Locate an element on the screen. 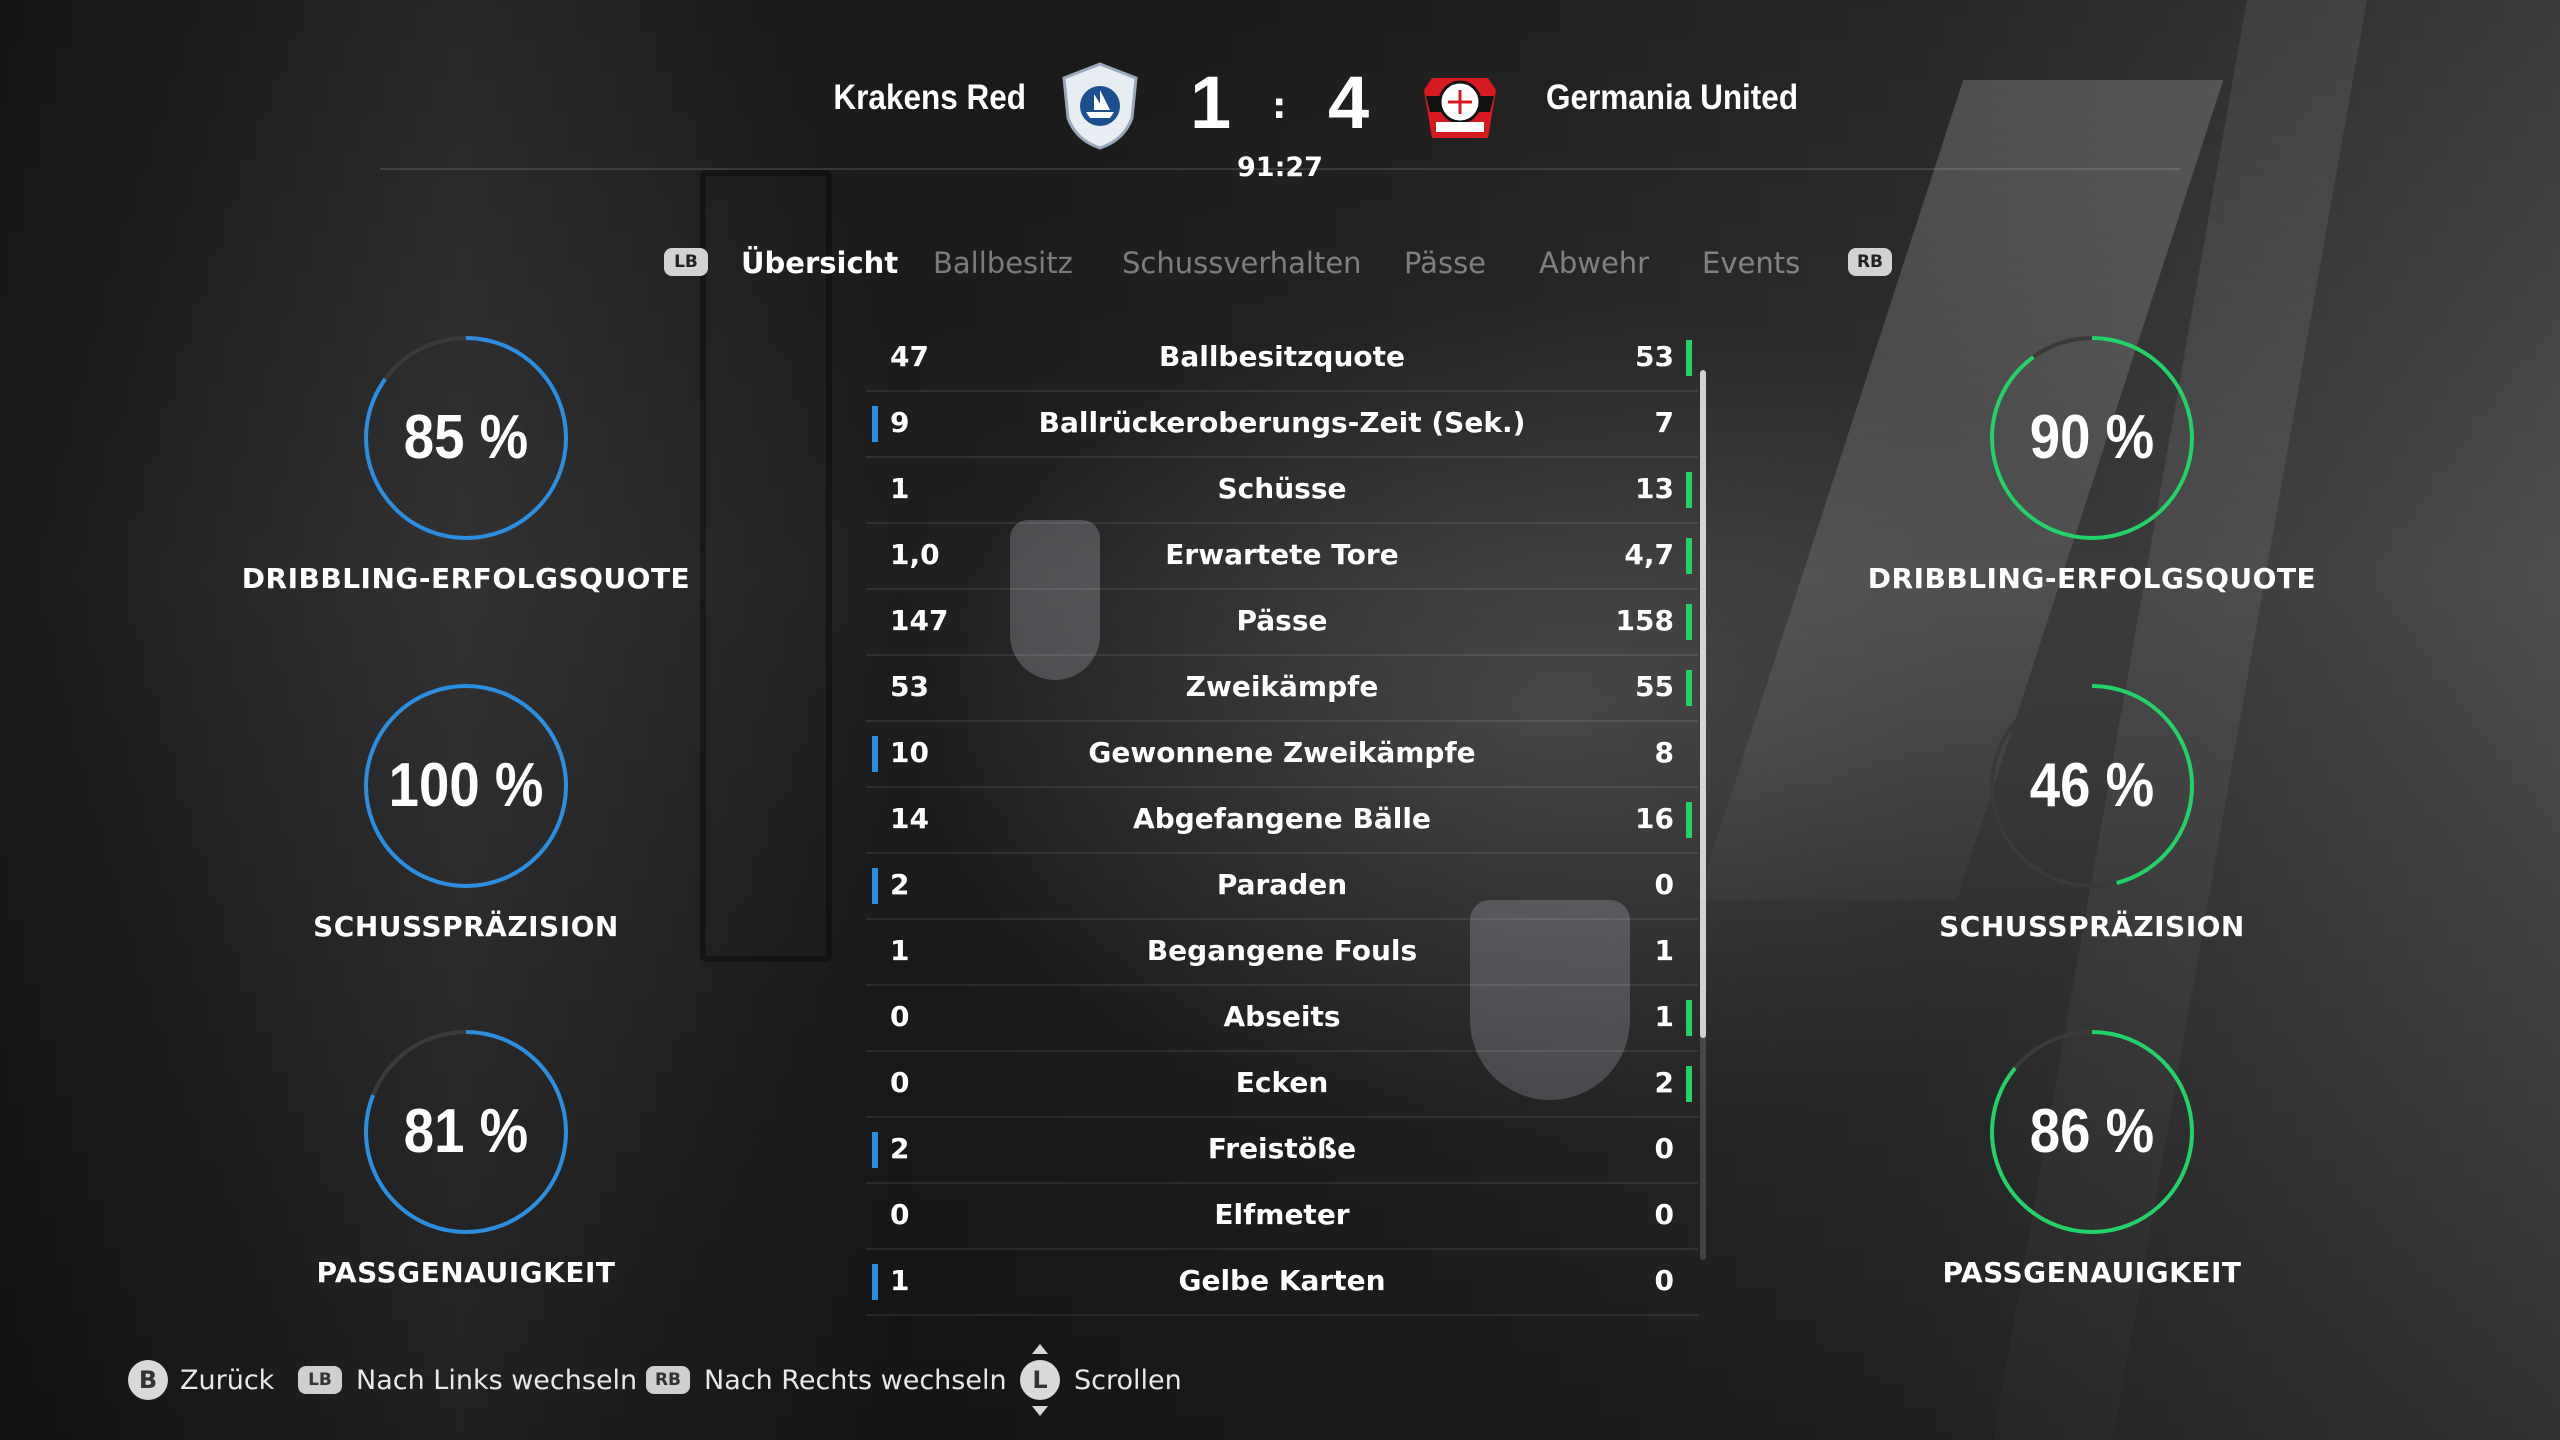  stat-row: 0 Abseits 1 is located at coordinates (1282, 1019).